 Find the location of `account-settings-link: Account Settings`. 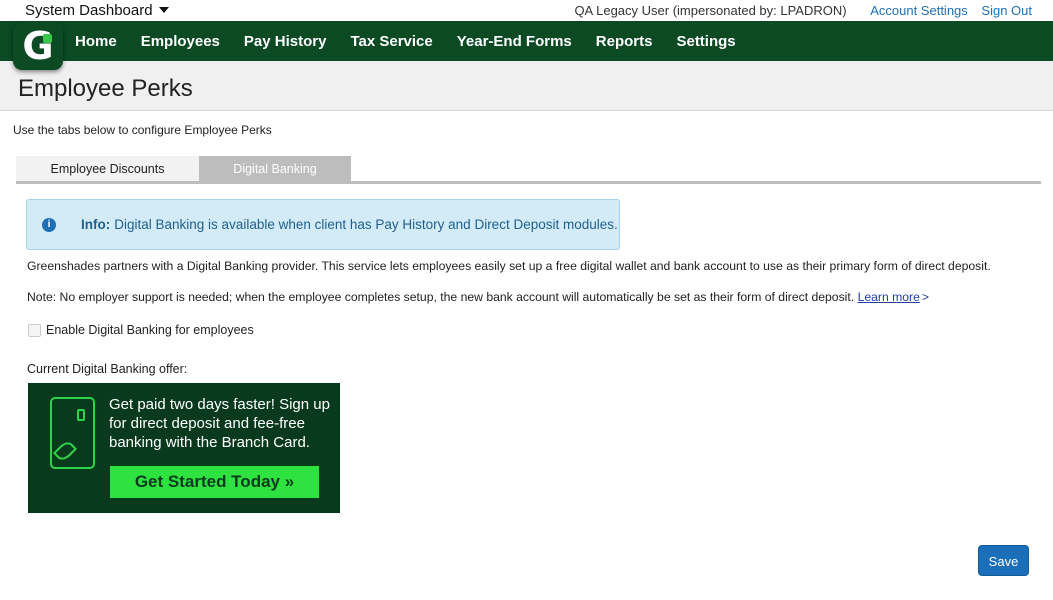

account-settings-link: Account Settings is located at coordinates (919, 10).